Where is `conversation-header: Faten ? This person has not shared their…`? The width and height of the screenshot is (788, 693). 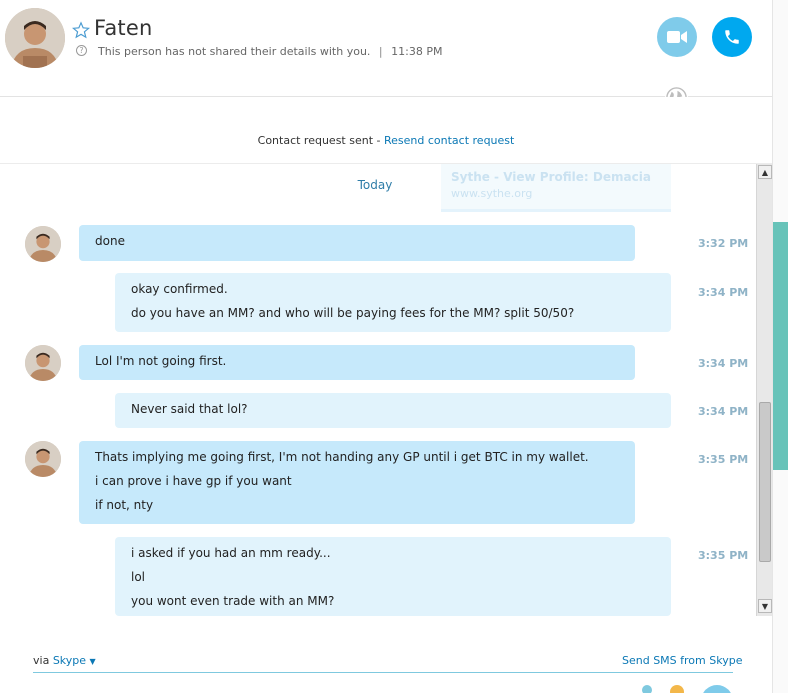 conversation-header: Faten ? This person has not shared their… is located at coordinates (386, 48).